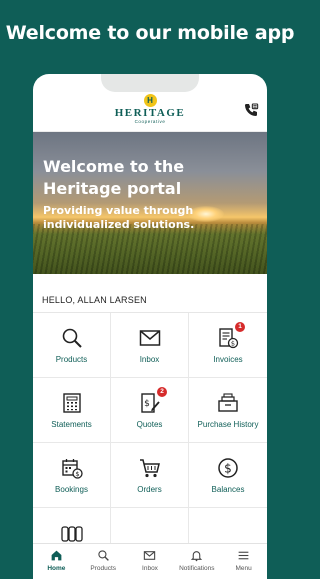 The height and width of the screenshot is (579, 320). I want to click on tile-label: Orders, so click(149, 489).